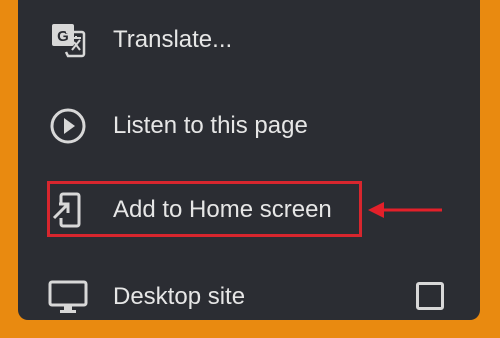 Image resolution: width=500 pixels, height=338 pixels. Describe the element at coordinates (63, 36) in the screenshot. I see `svg-text: G` at that location.